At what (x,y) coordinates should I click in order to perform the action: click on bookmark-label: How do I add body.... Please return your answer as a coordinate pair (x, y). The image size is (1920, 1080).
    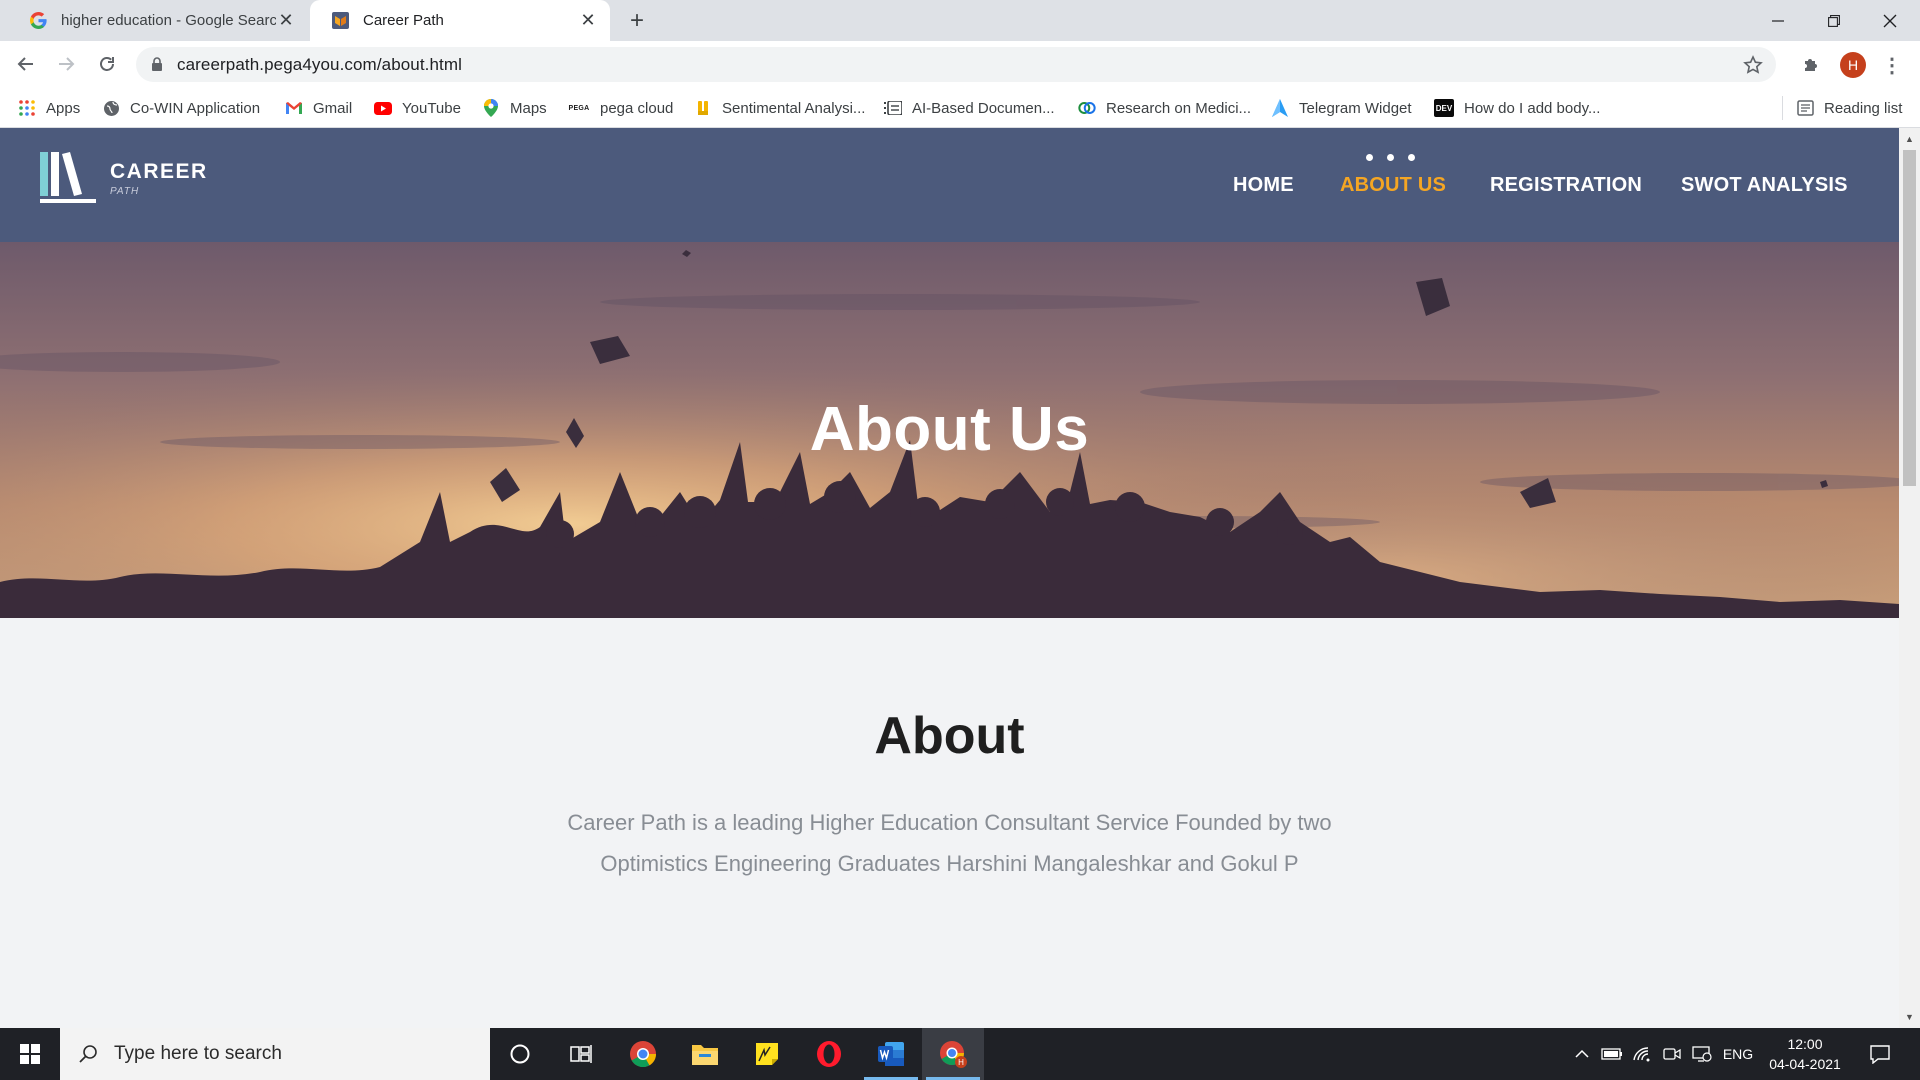
    Looking at the image, I should click on (1532, 108).